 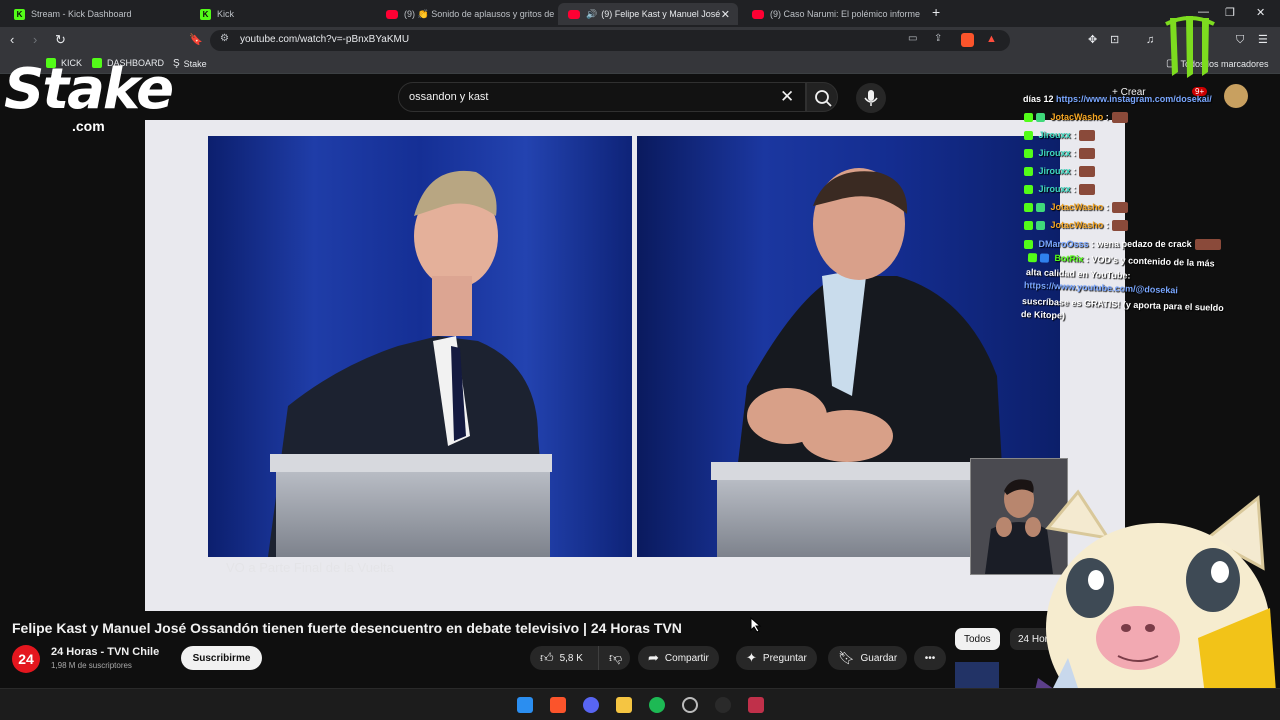 I want to click on avatar, so click(x=1236, y=96).